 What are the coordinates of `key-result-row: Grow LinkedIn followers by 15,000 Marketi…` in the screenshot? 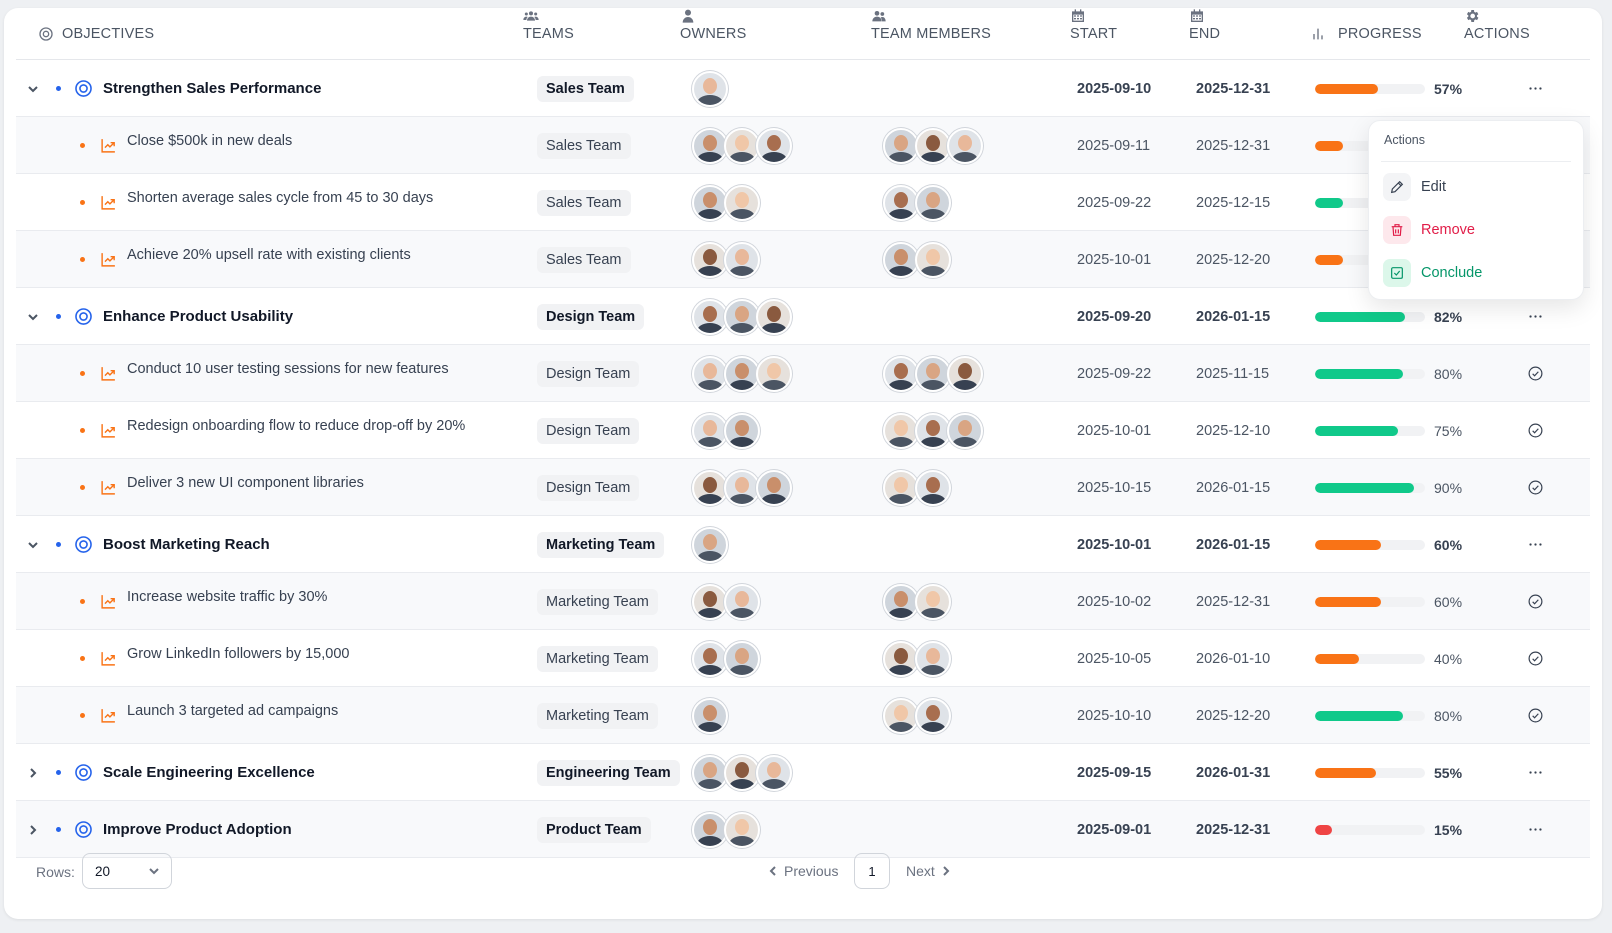 It's located at (803, 658).